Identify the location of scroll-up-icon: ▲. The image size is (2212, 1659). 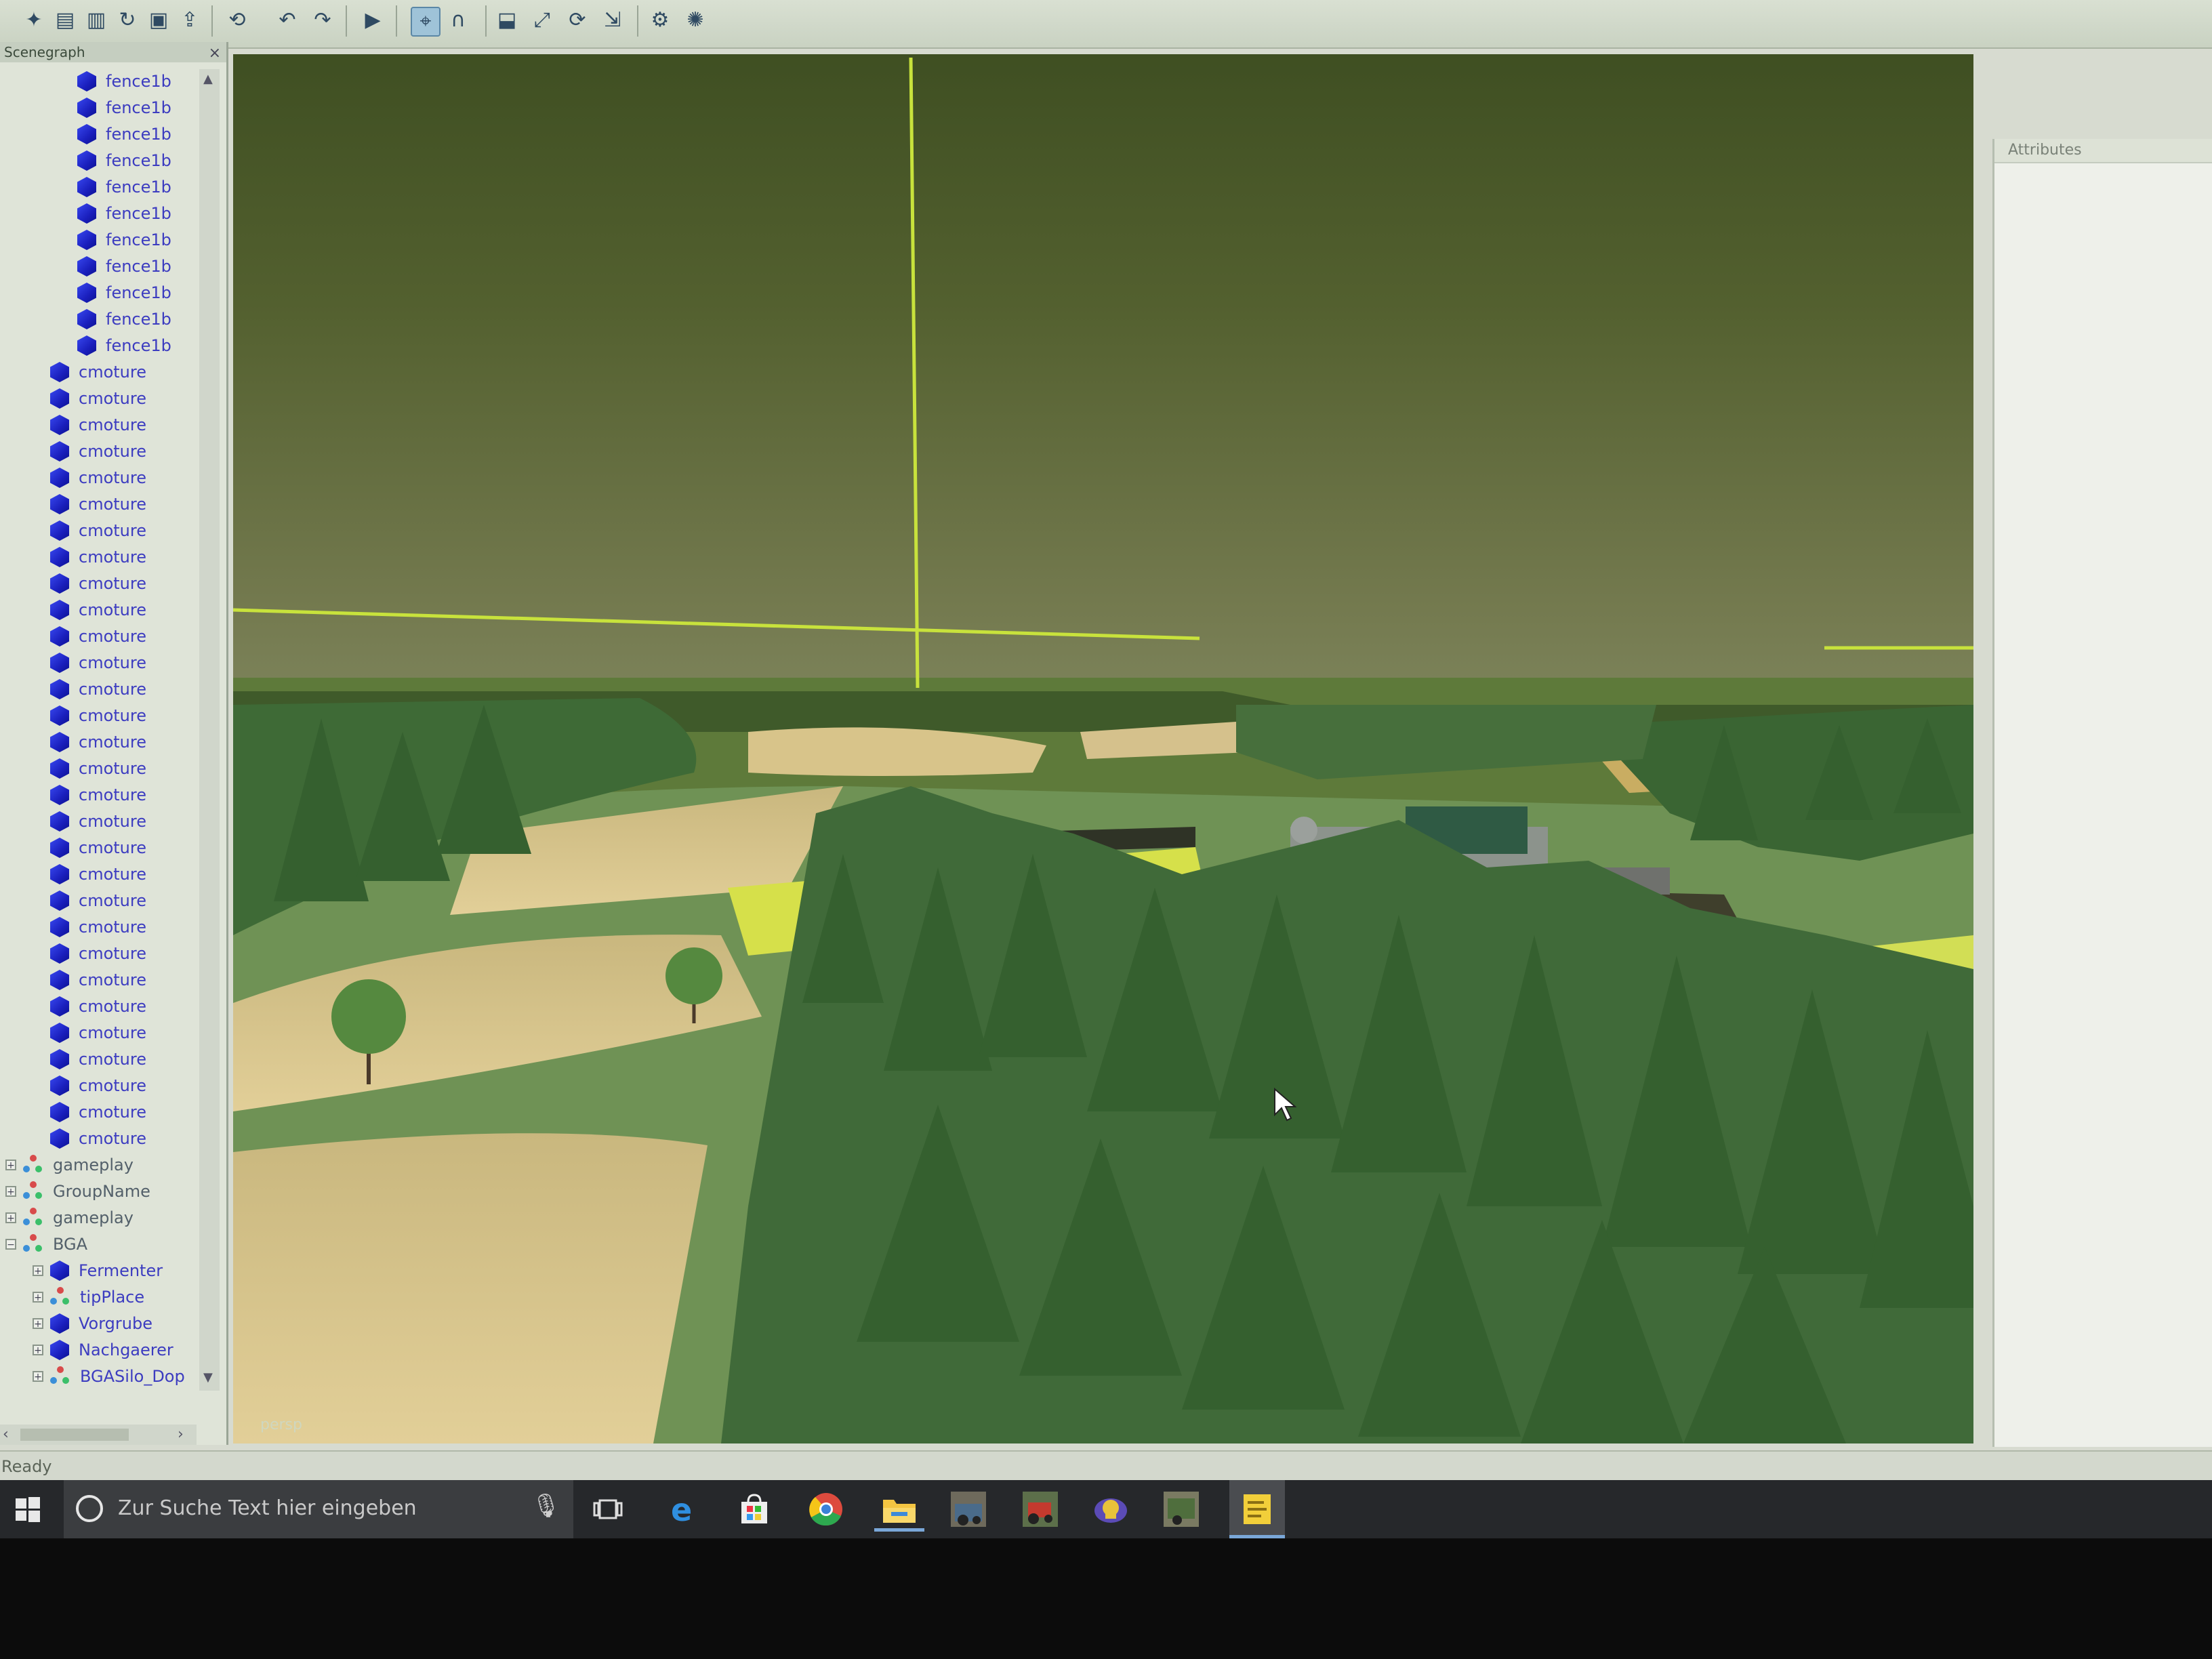
(208, 79).